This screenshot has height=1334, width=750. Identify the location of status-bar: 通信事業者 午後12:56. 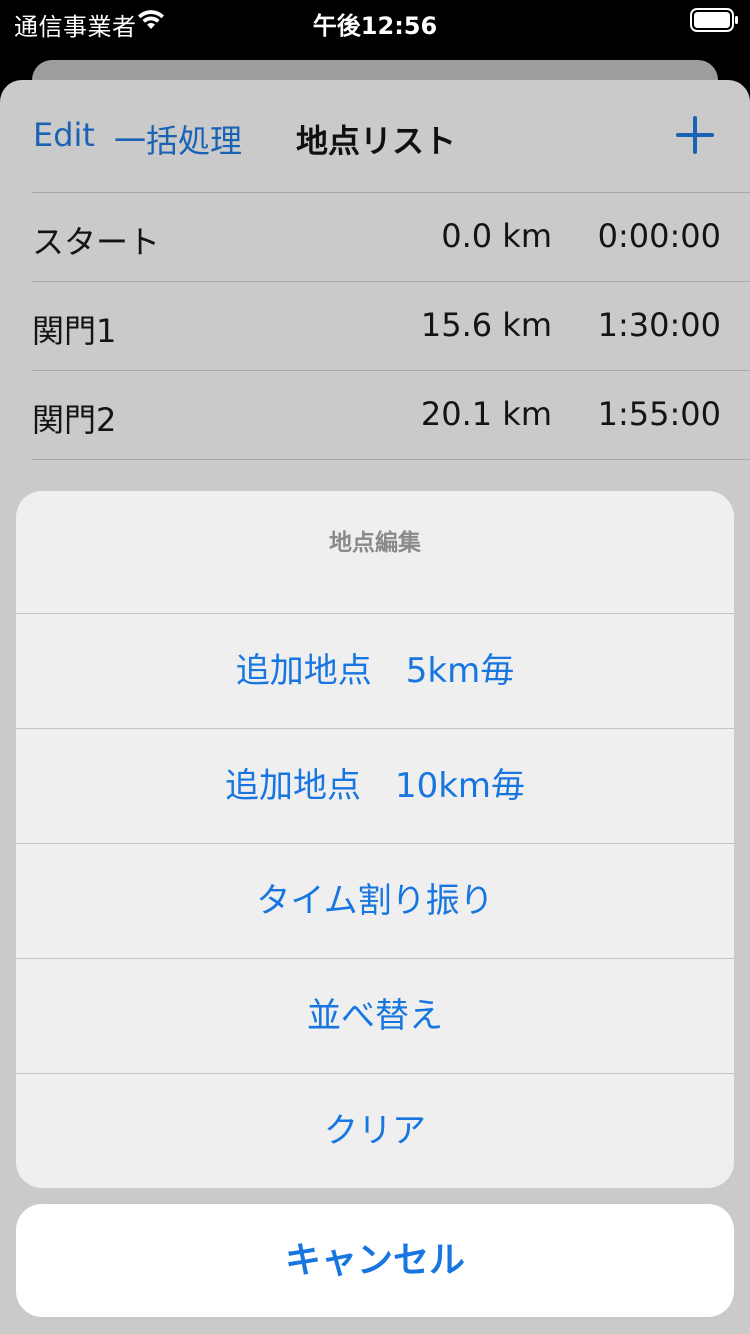
(375, 21).